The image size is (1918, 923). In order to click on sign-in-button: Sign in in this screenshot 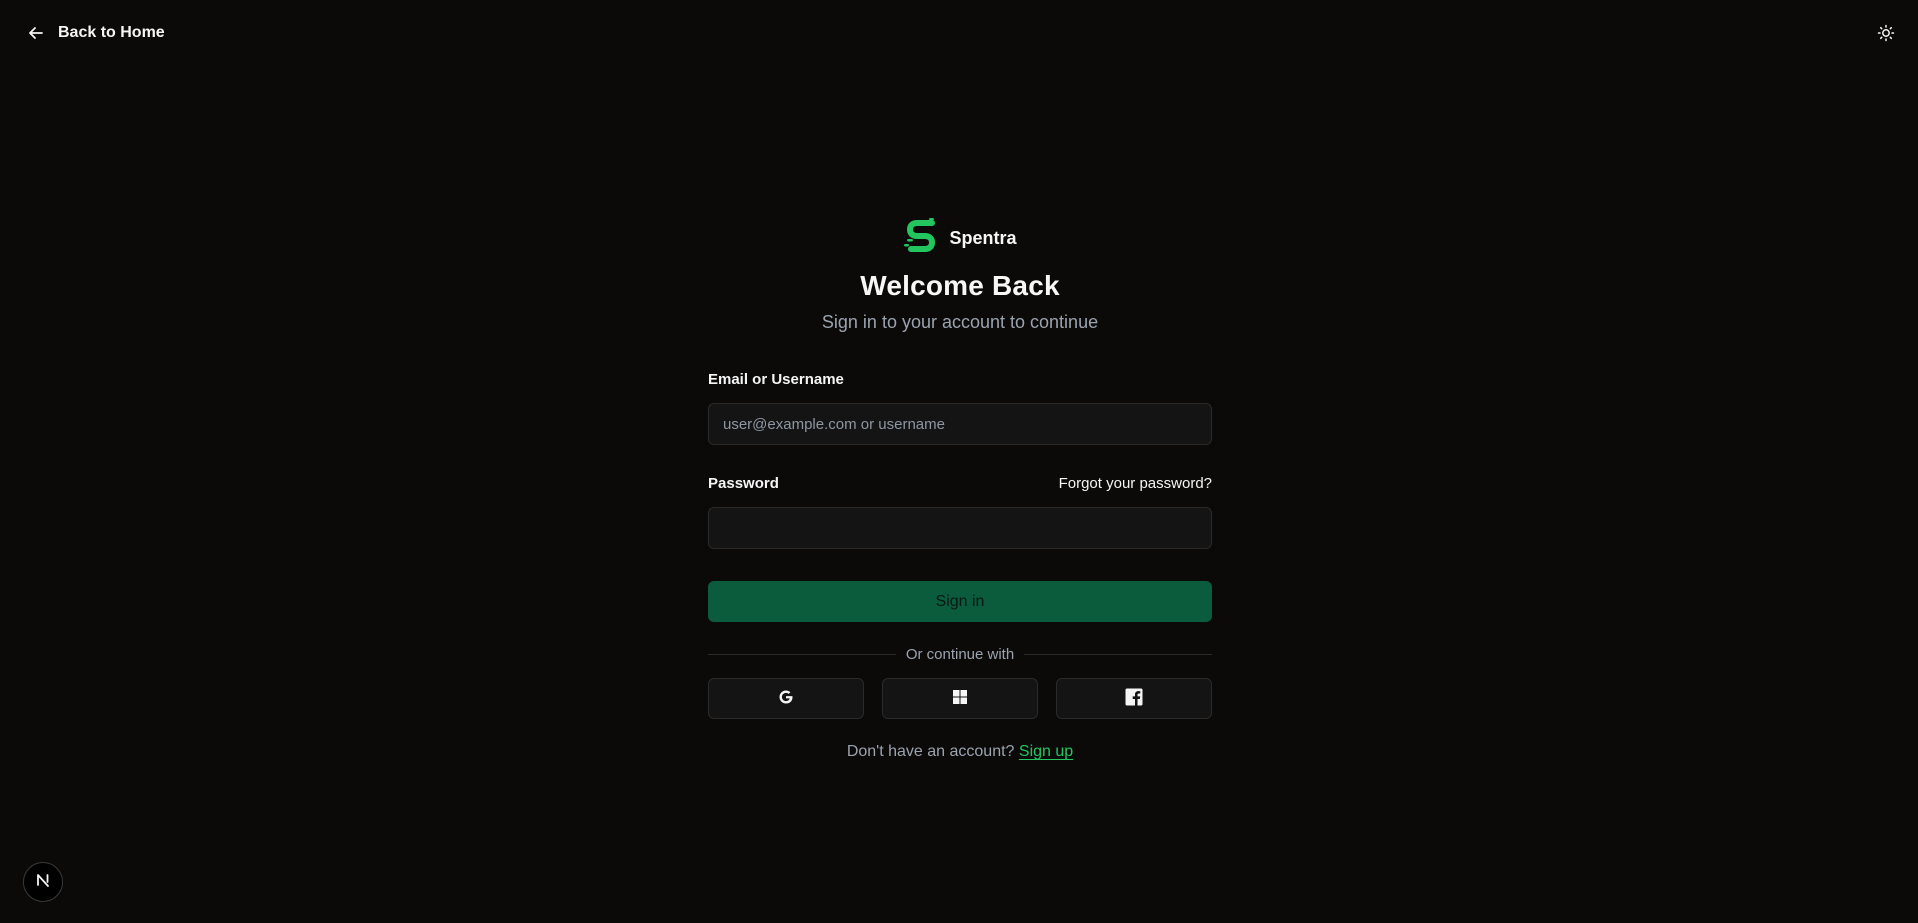, I will do `click(960, 601)`.